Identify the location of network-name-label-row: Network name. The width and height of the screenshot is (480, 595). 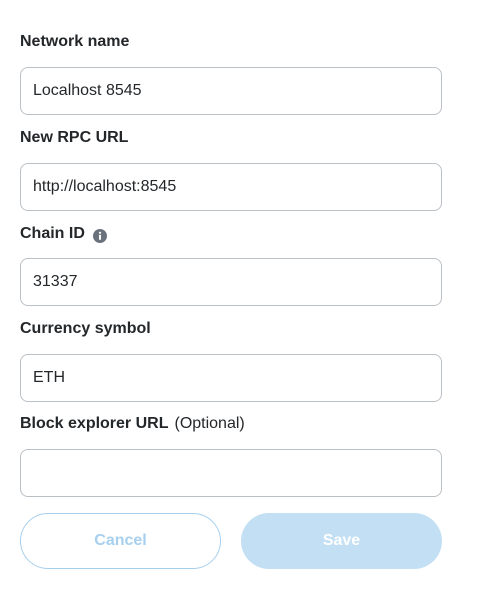
(74, 42).